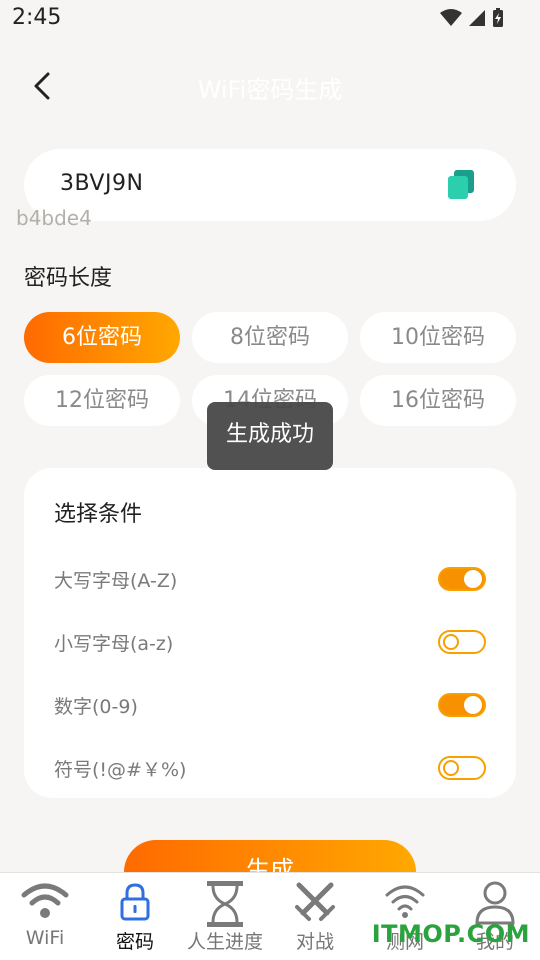 The height and width of the screenshot is (960, 540). Describe the element at coordinates (462, 768) in the screenshot. I see `symbols-toggle` at that location.